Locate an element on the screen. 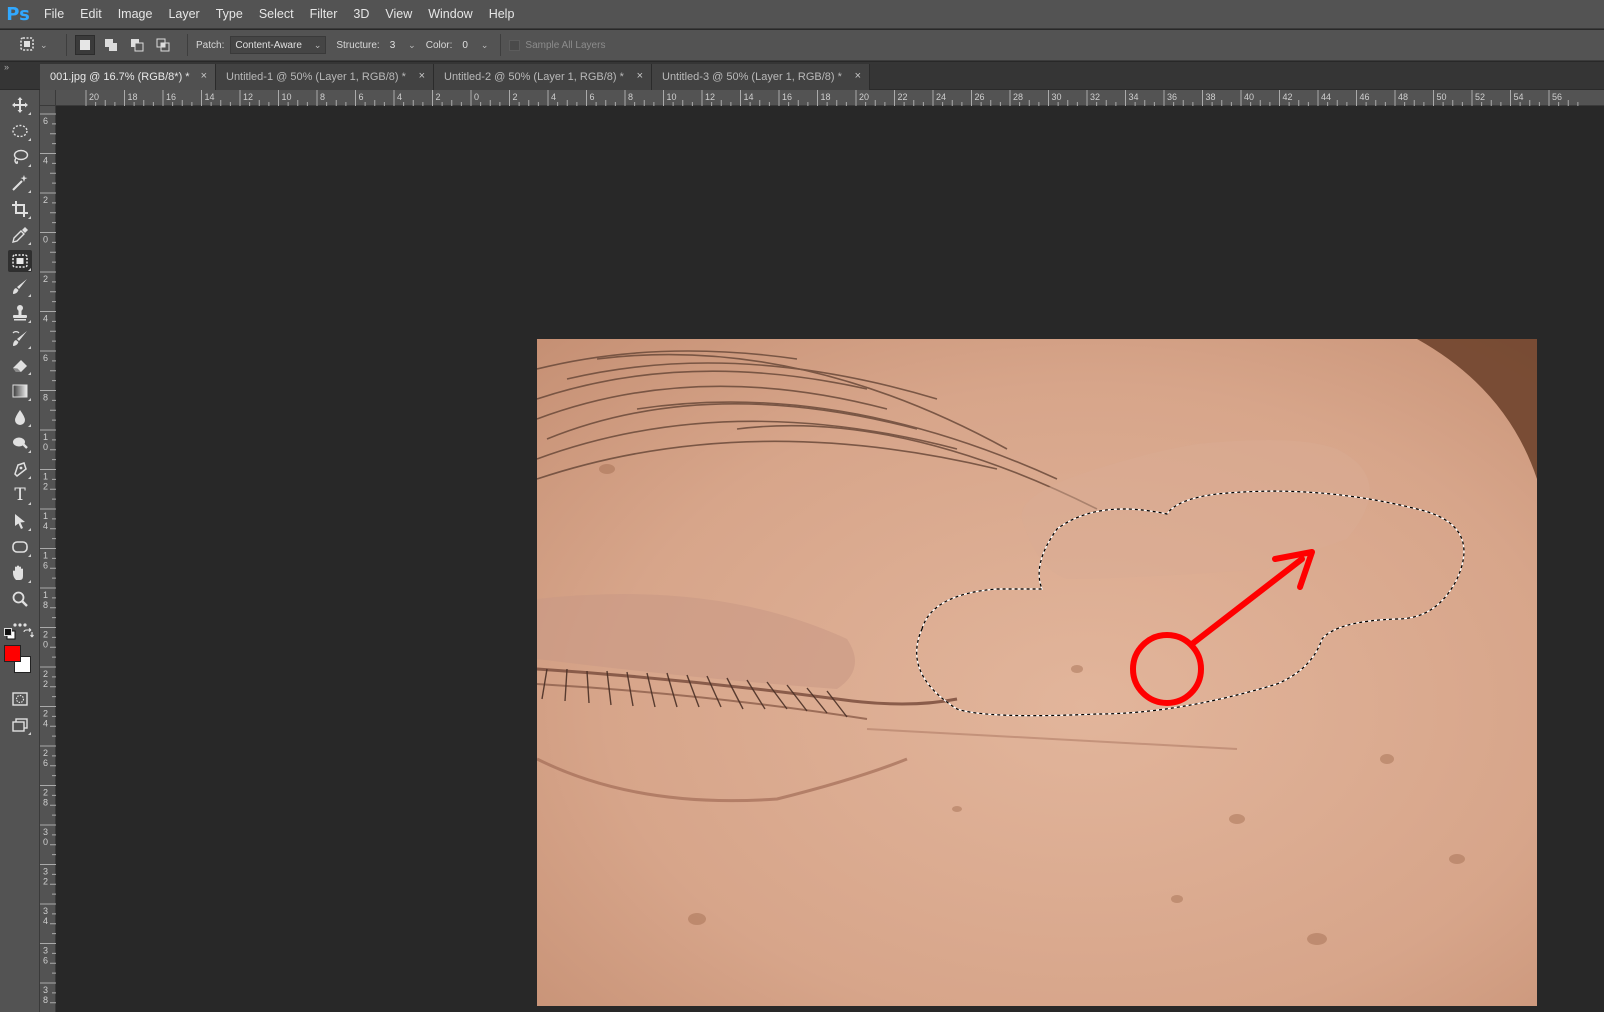 The height and width of the screenshot is (1012, 1604). move-tool is located at coordinates (20, 105).